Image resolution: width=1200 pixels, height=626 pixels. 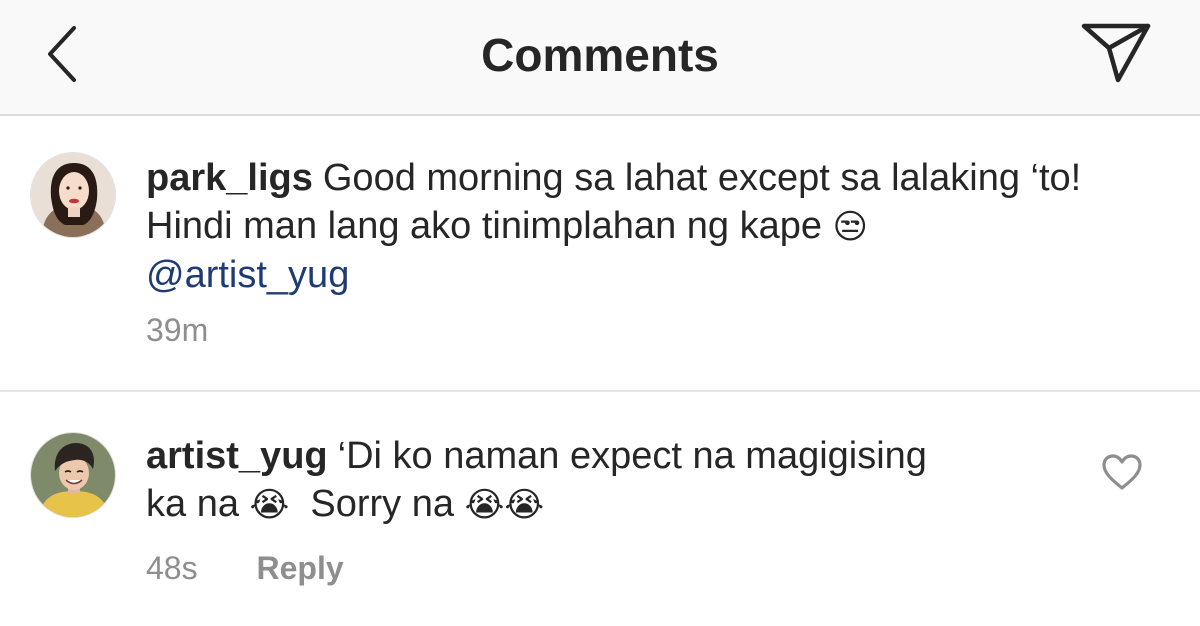 What do you see at coordinates (850, 227) in the screenshot?
I see `unamused-emoji-icon: 😒` at bounding box center [850, 227].